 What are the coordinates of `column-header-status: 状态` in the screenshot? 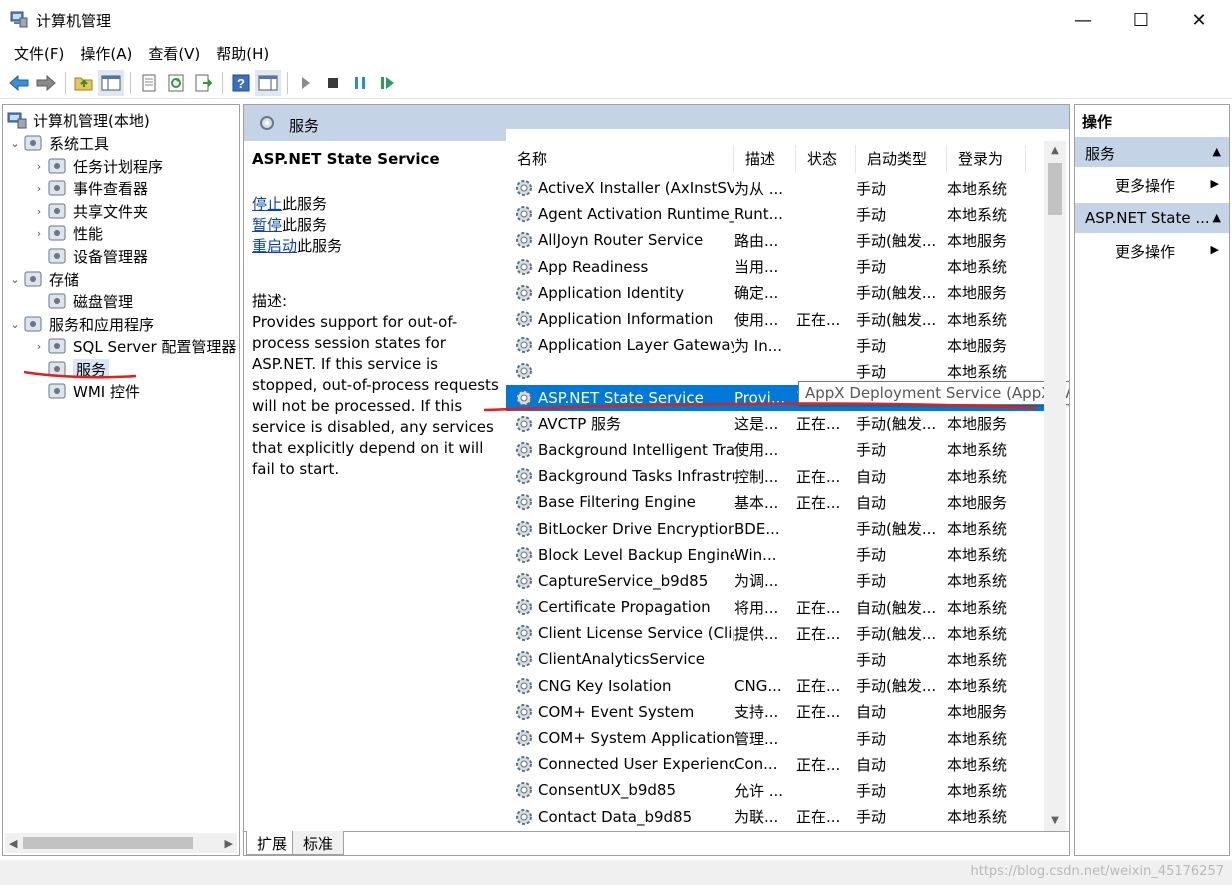 It's located at (826, 159).